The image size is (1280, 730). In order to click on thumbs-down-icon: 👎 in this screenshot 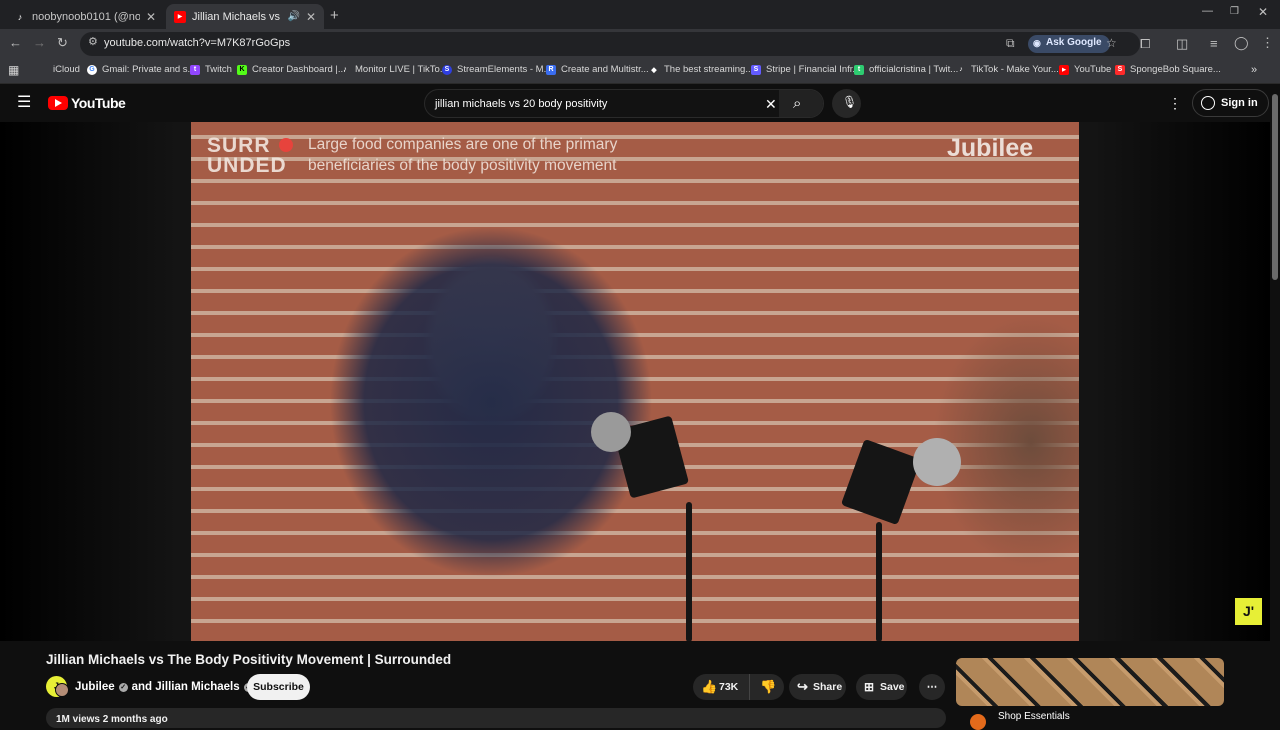, I will do `click(768, 686)`.